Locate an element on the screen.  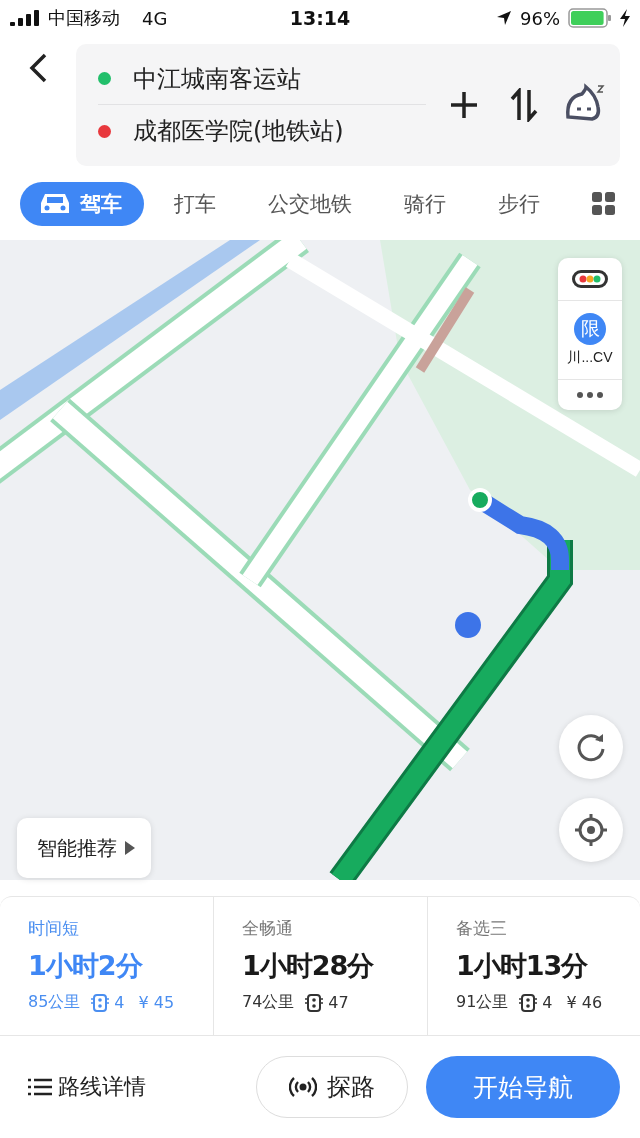
start-navigation-button: 开始导航 is located at coordinates (523, 1087).